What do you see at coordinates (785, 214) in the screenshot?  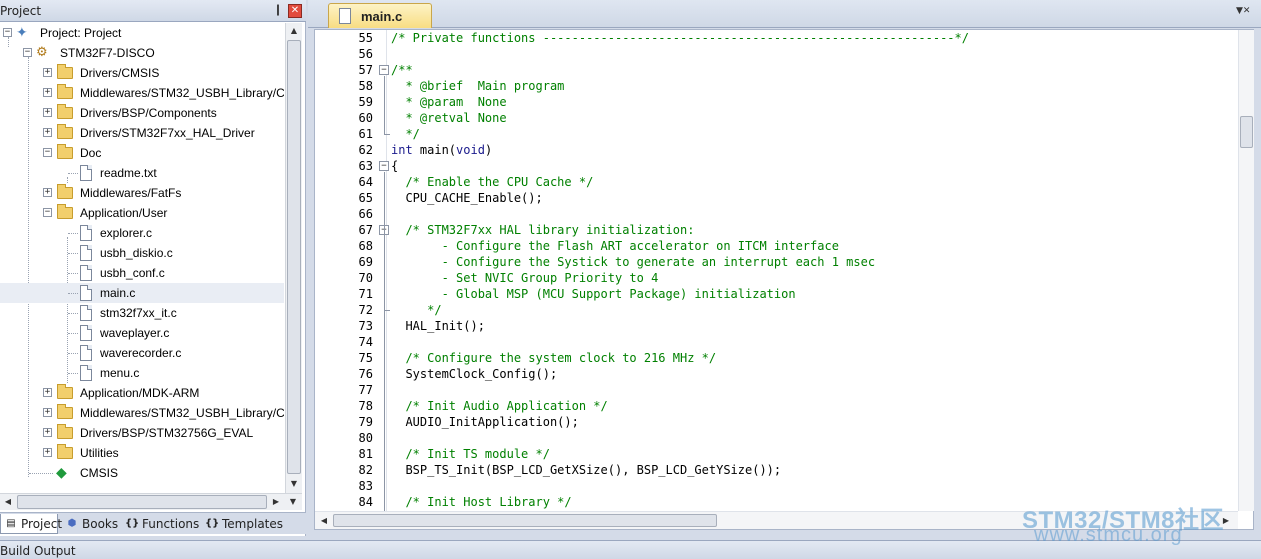 I see `code-line: 66` at bounding box center [785, 214].